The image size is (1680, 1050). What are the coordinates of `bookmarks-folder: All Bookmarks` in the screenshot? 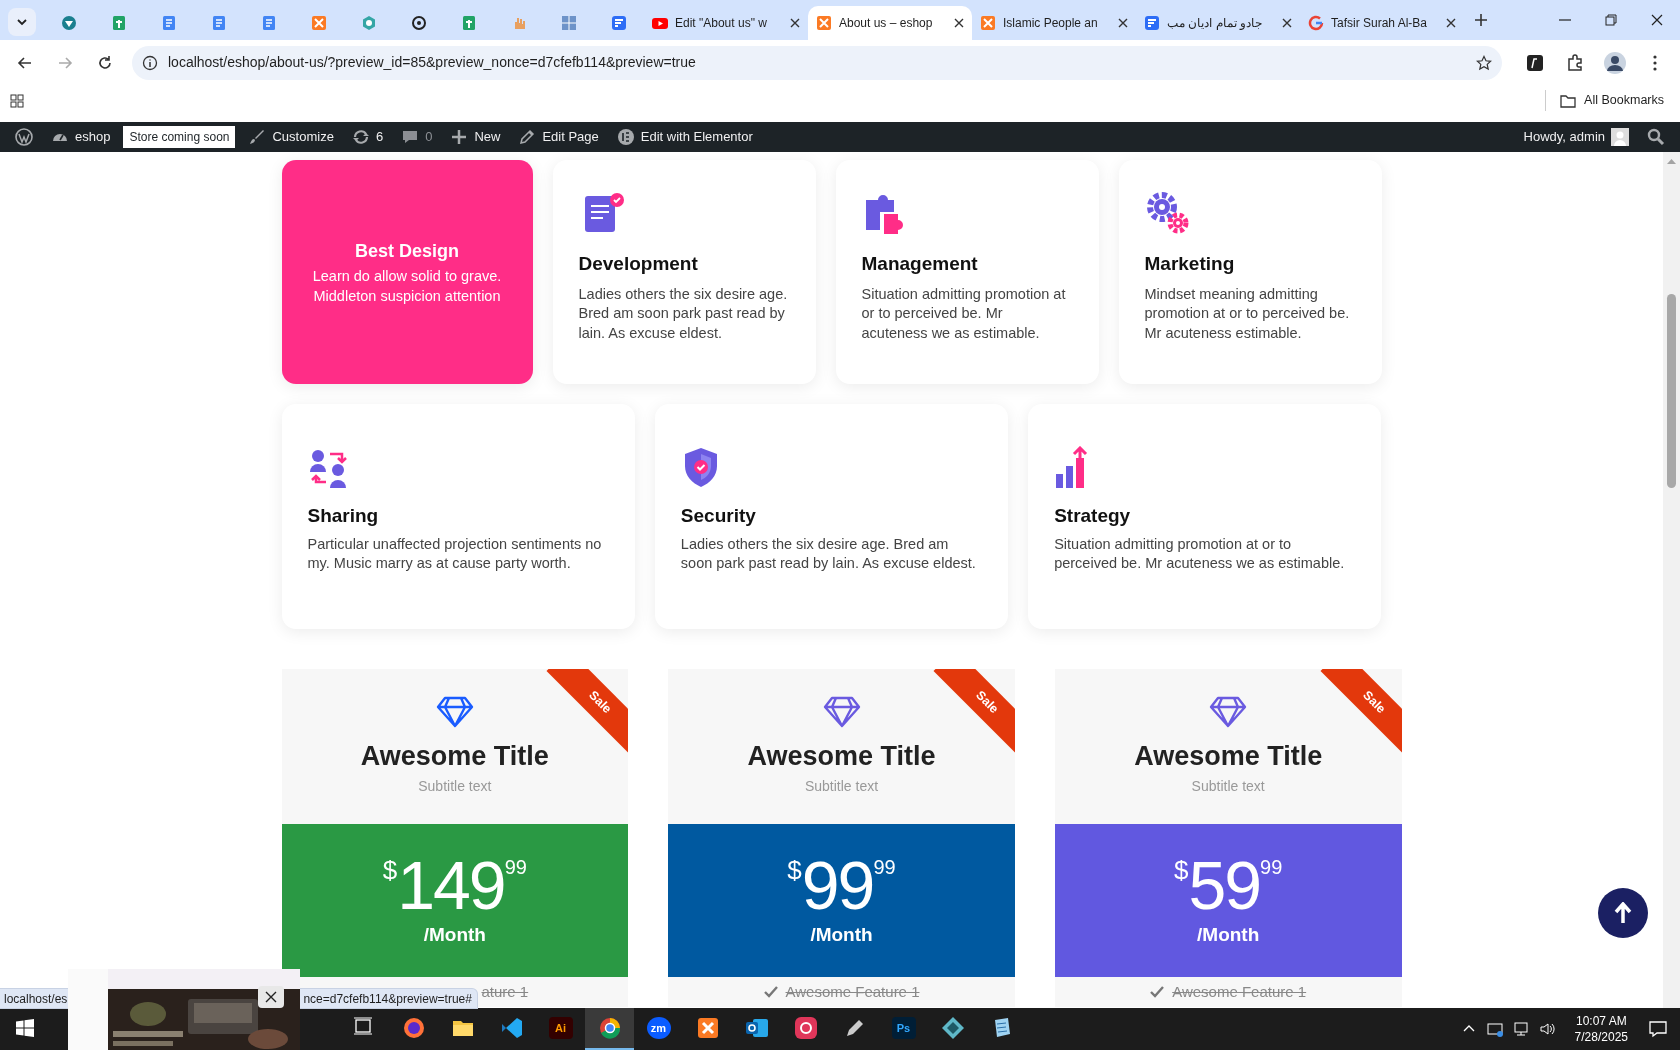 It's located at (1607, 100).